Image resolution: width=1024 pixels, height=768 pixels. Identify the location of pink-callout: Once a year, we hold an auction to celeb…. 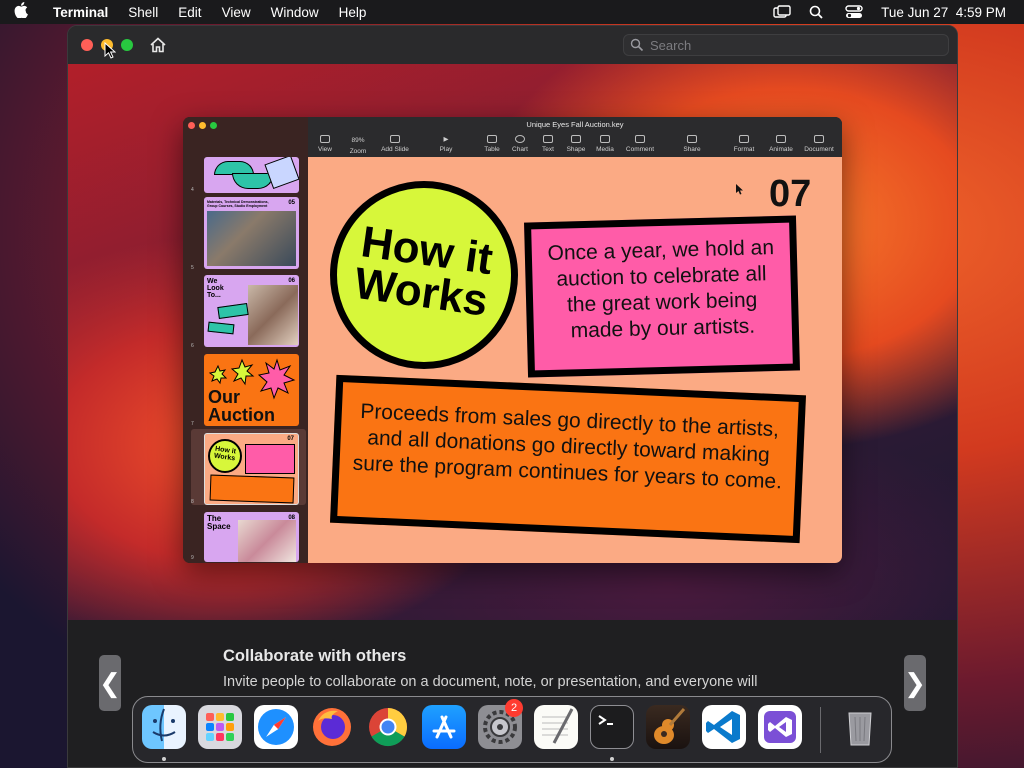
(662, 296).